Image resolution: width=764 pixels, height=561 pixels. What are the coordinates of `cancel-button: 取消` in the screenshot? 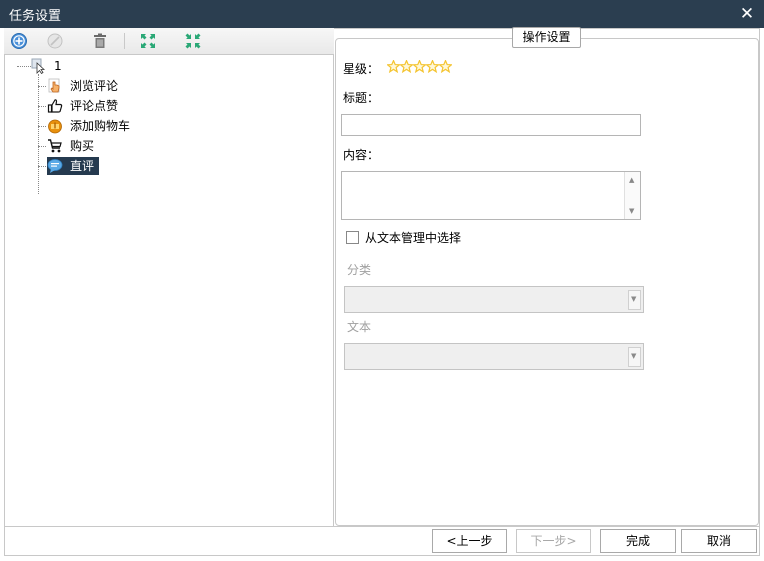 It's located at (719, 541).